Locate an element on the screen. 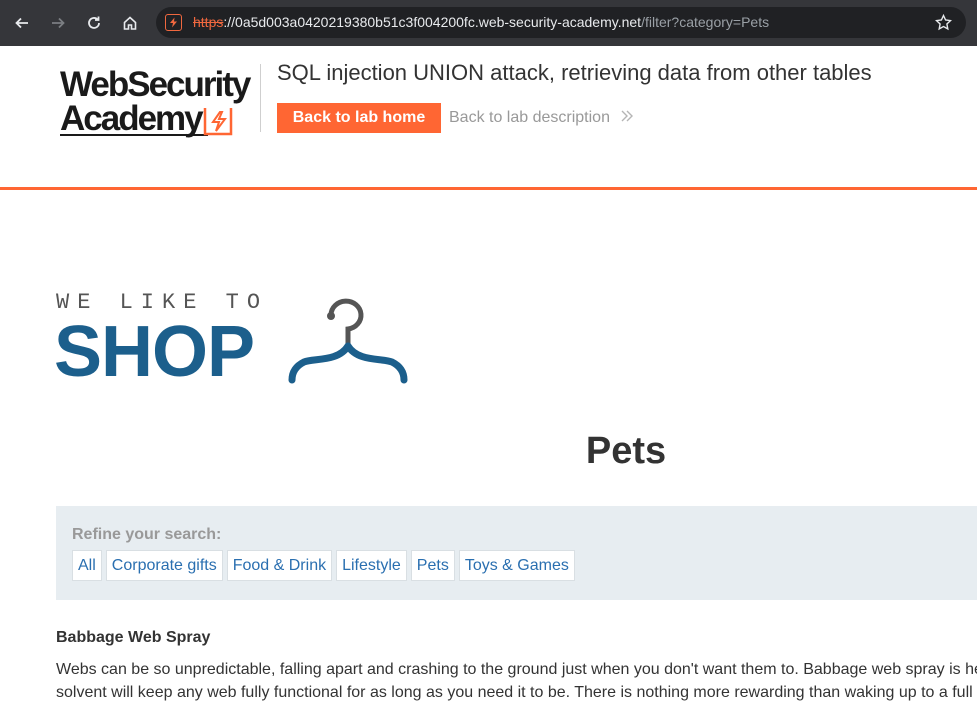 This screenshot has height=704, width=977. reload-icon is located at coordinates (94, 22).